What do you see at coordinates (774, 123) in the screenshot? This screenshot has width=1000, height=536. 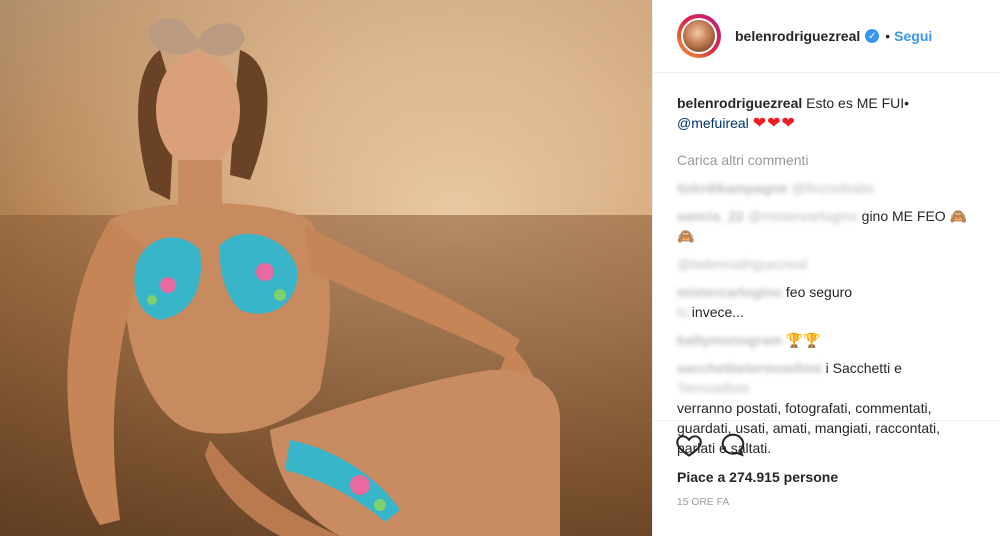 I see `heart-emojis: ❤❤❤` at bounding box center [774, 123].